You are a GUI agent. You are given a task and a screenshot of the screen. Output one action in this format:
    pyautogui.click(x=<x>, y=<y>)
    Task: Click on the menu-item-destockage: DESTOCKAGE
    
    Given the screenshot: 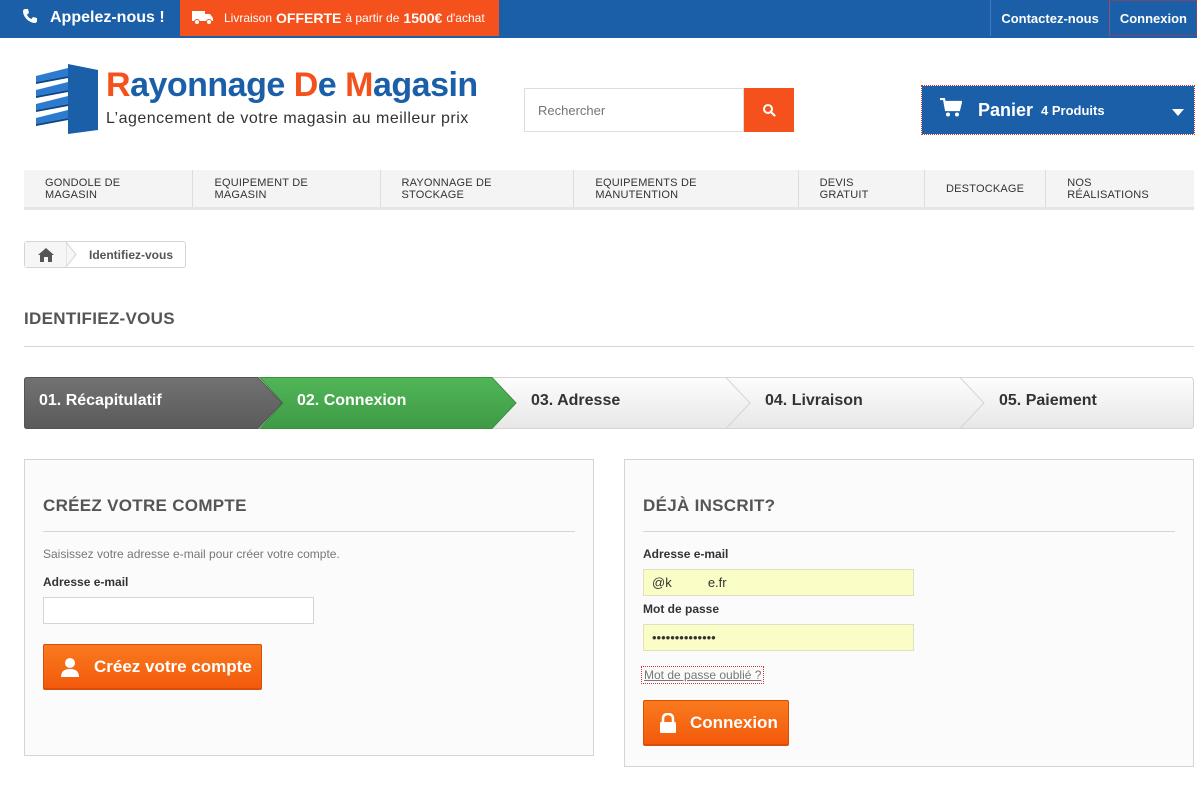 What is the action you would take?
    pyautogui.click(x=986, y=188)
    